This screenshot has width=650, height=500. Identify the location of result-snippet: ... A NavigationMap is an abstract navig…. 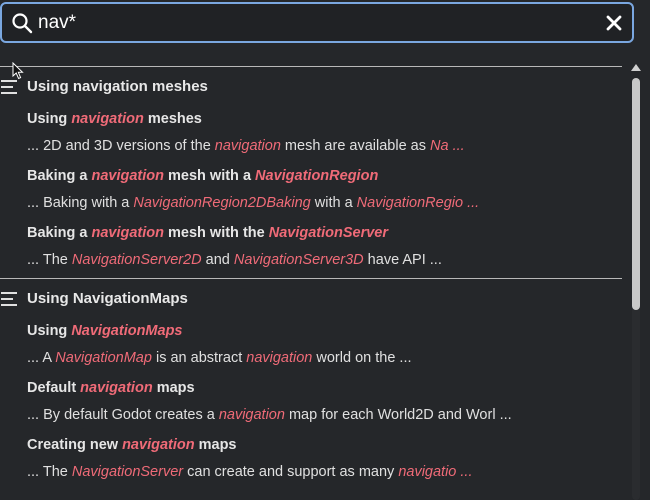
(324, 359).